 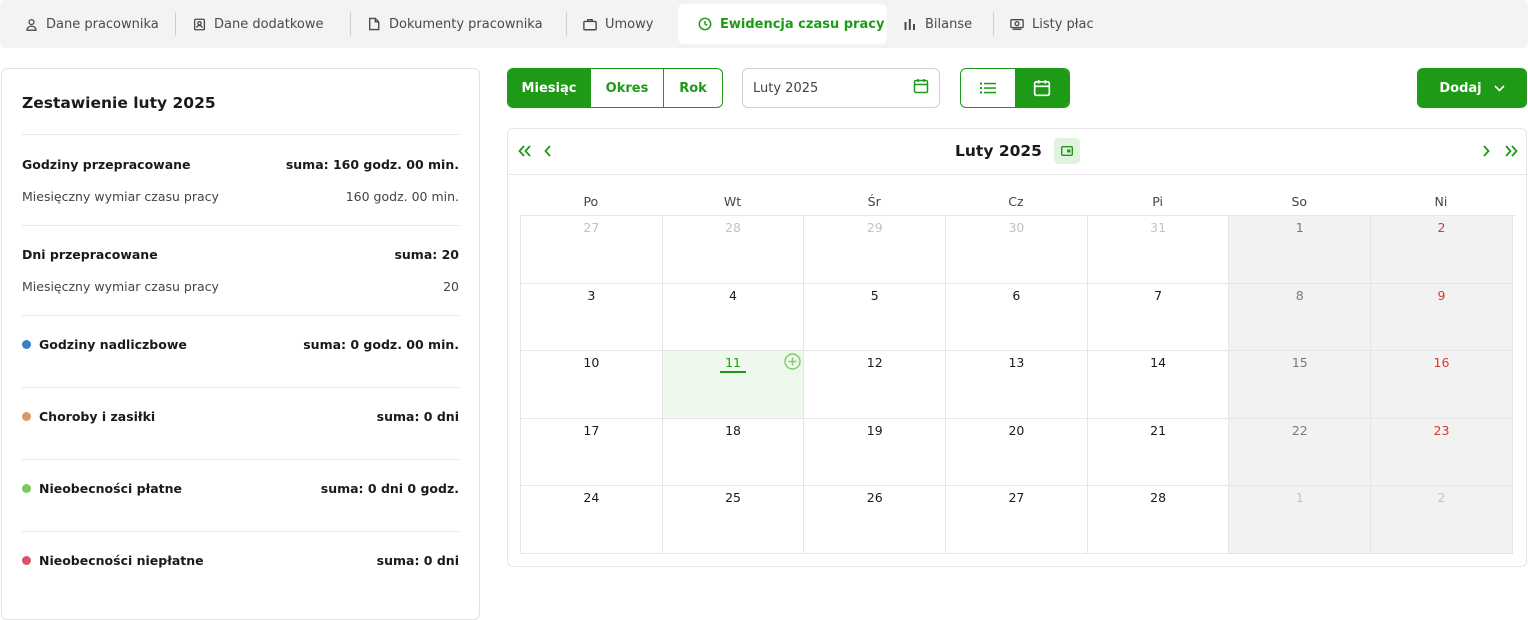 What do you see at coordinates (1158, 385) in the screenshot?
I see `calendar-day-cell: 14` at bounding box center [1158, 385].